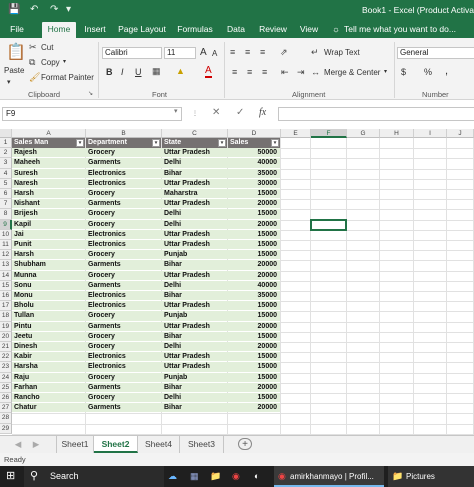 The height and width of the screenshot is (487, 474). Describe the element at coordinates (48, 245) in the screenshot. I see `table-cell: Punit` at that location.